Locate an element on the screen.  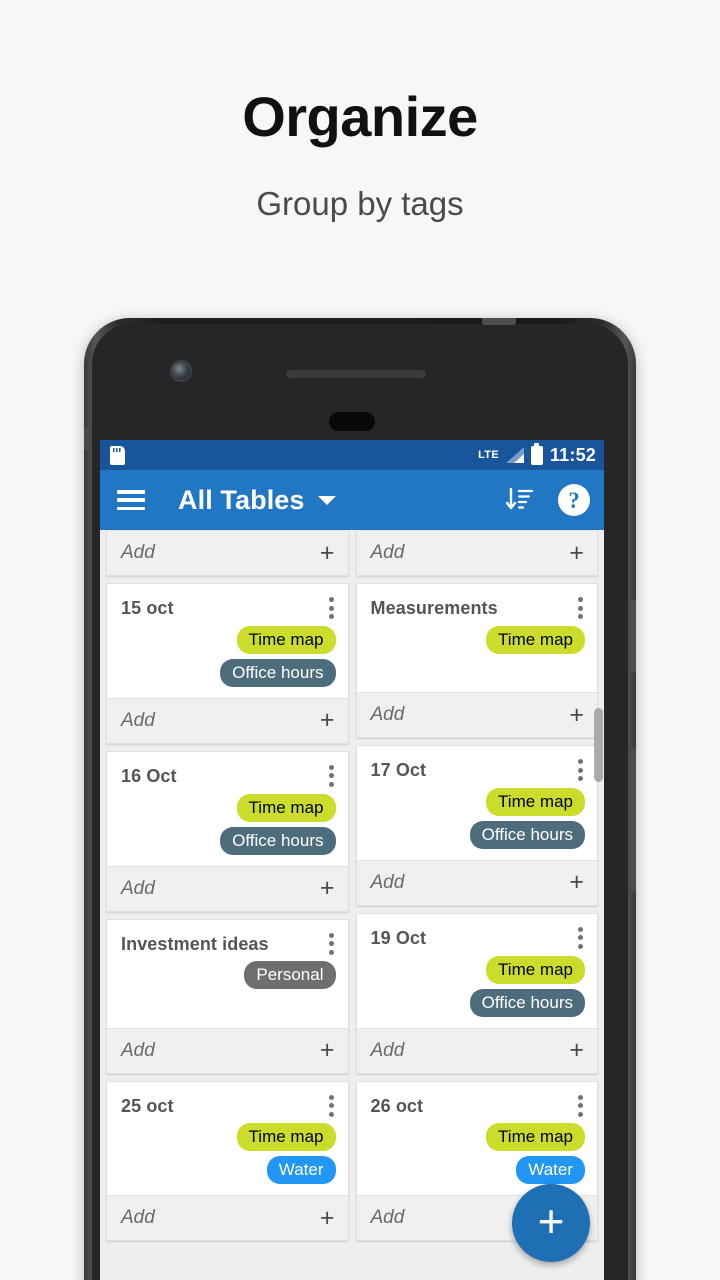
power-button is located at coordinates (632, 636).